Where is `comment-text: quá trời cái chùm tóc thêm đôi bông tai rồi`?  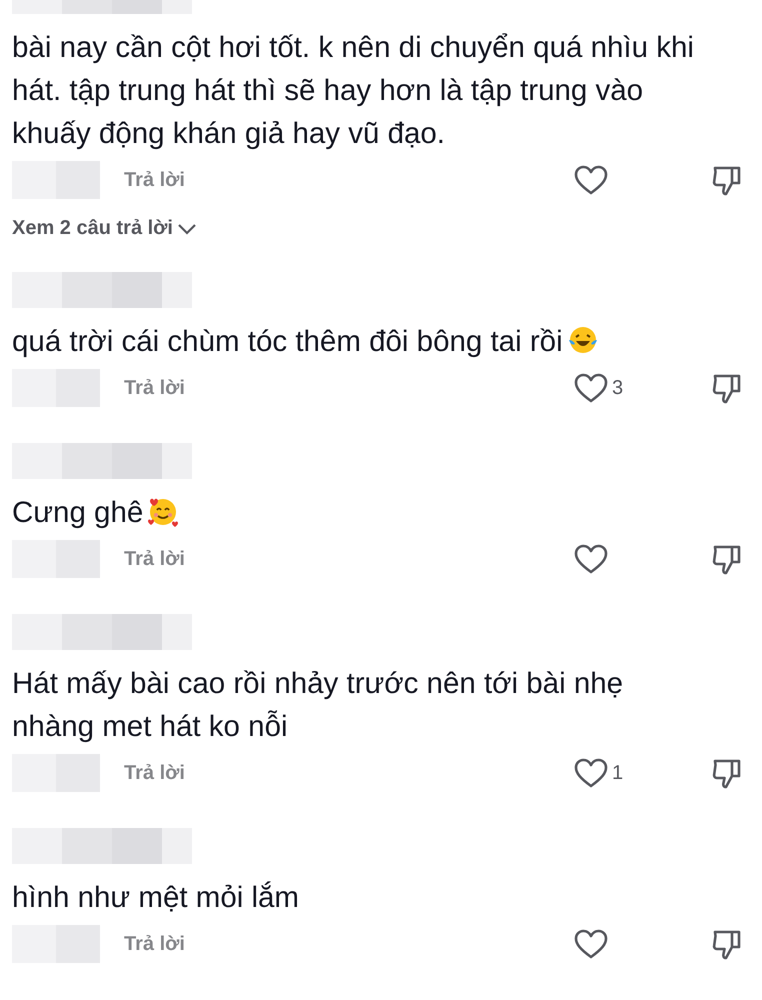 comment-text: quá trời cái chùm tóc thêm đôi bông tai rồi is located at coordinates (362, 341).